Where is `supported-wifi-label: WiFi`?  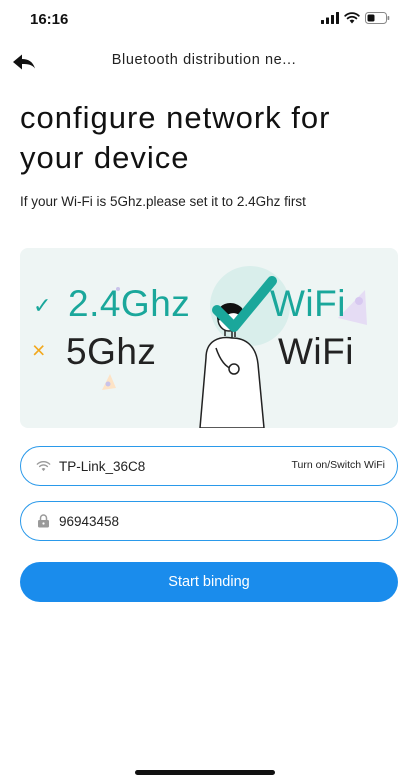
supported-wifi-label: WiFi is located at coordinates (308, 303).